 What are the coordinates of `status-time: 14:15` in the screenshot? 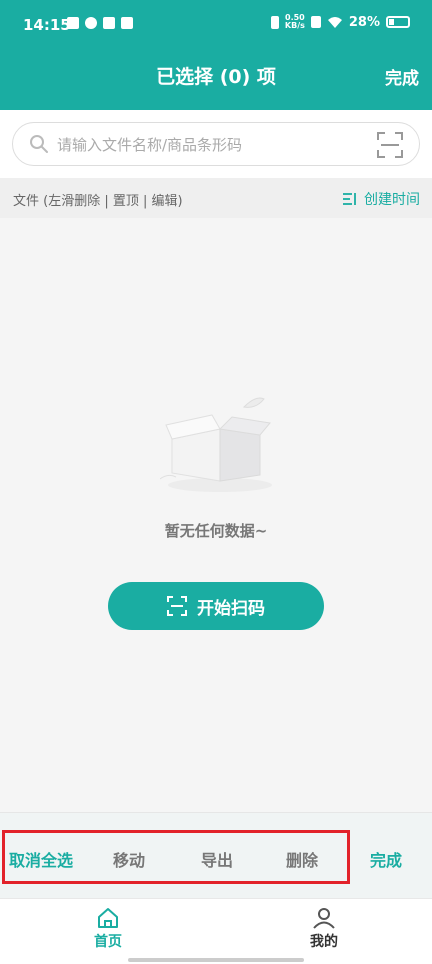 It's located at (47, 25).